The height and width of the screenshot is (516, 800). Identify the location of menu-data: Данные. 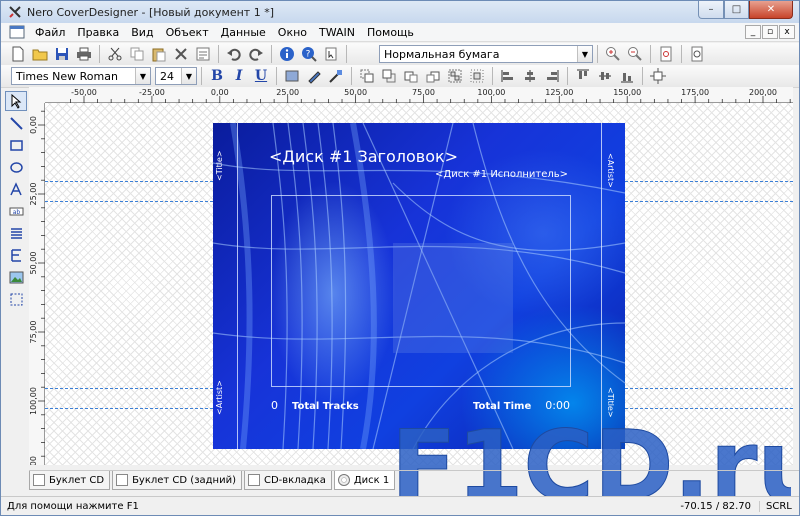
(243, 32).